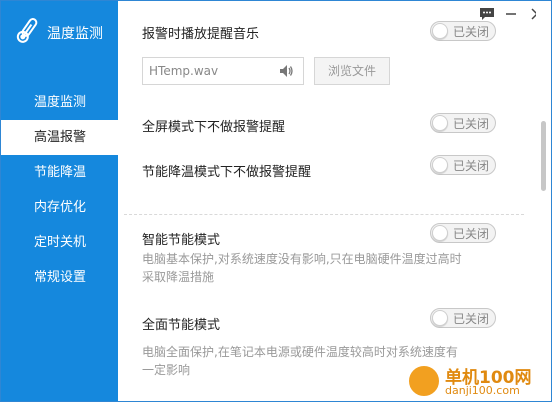 The image size is (552, 402). What do you see at coordinates (324, 214) in the screenshot?
I see `section-divider` at bounding box center [324, 214].